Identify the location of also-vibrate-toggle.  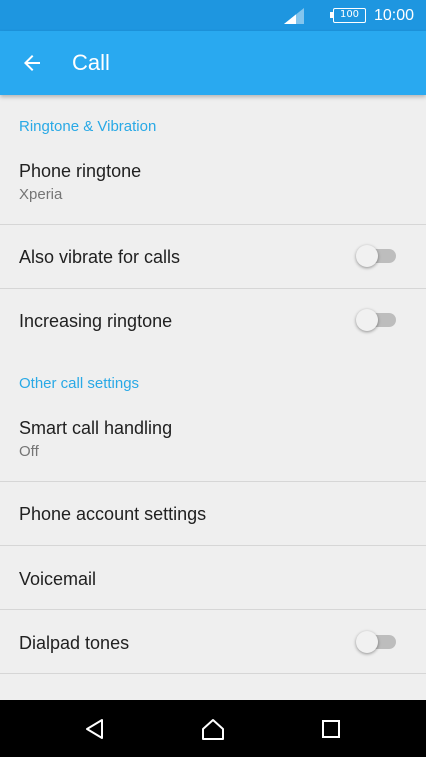
(376, 256).